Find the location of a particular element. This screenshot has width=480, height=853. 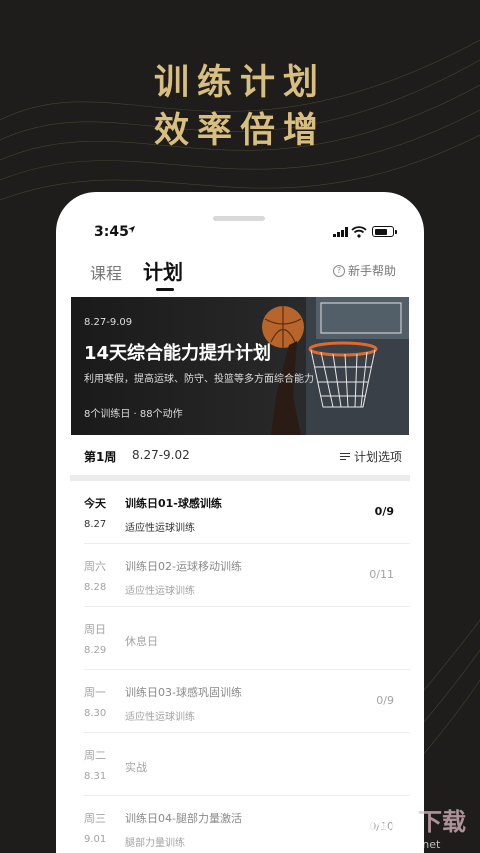

banner-date-range: 8.27-9.09 is located at coordinates (108, 322).